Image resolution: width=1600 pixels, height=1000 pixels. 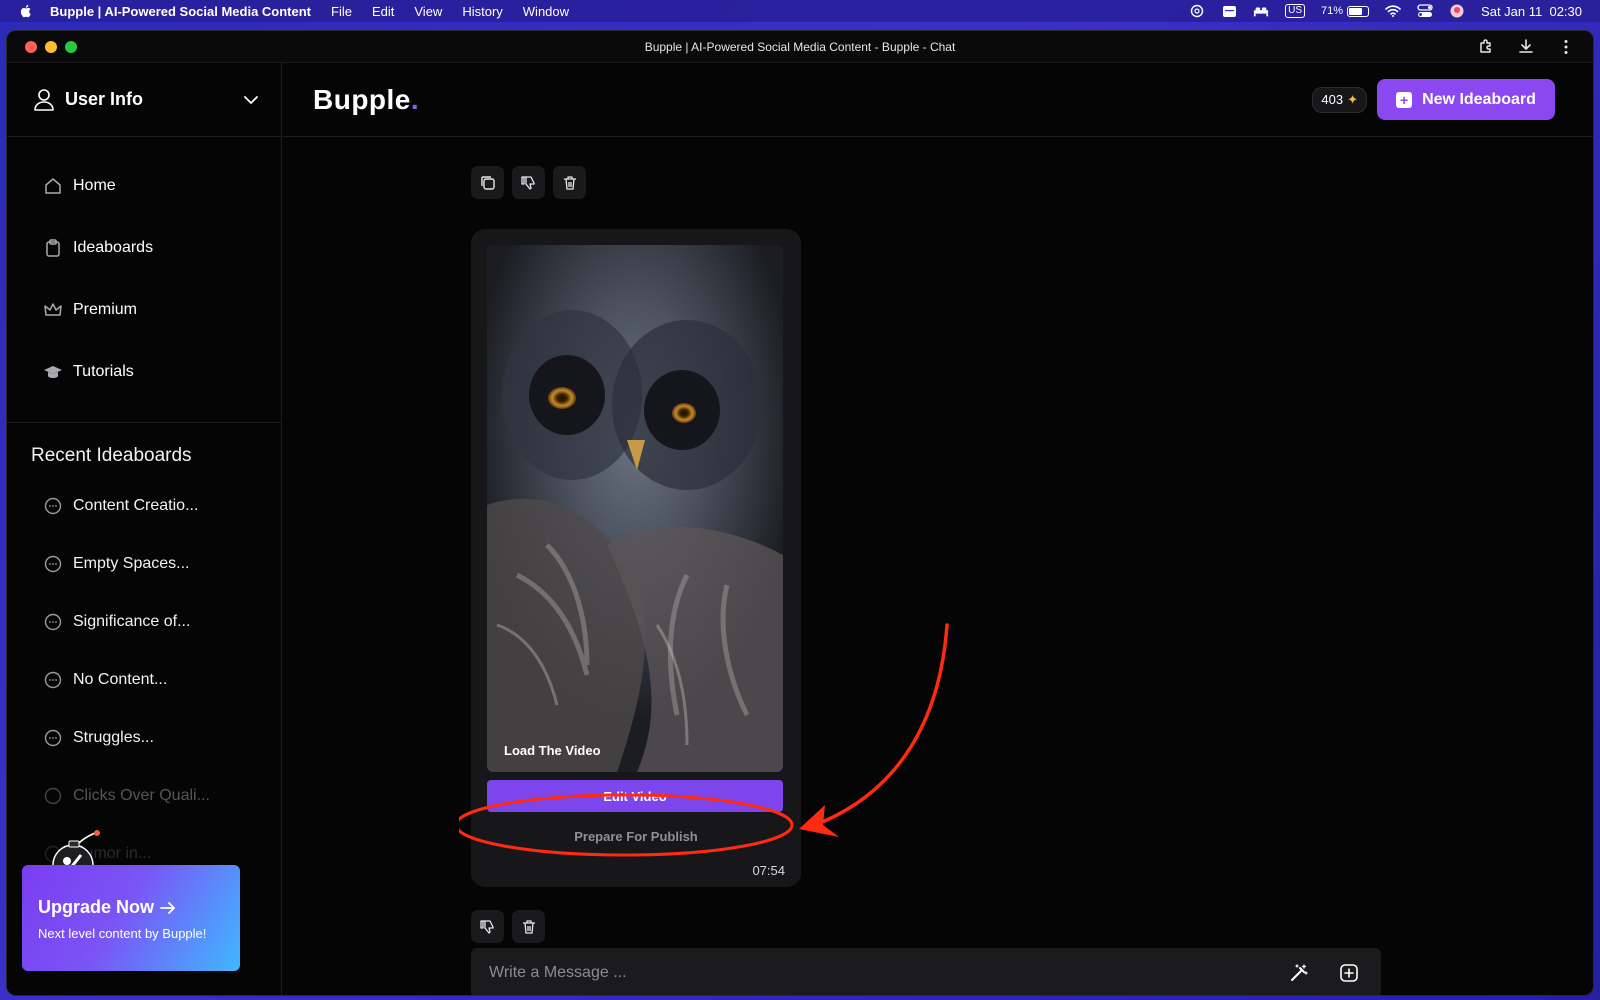 What do you see at coordinates (1299, 973) in the screenshot?
I see `magic-wand-icon` at bounding box center [1299, 973].